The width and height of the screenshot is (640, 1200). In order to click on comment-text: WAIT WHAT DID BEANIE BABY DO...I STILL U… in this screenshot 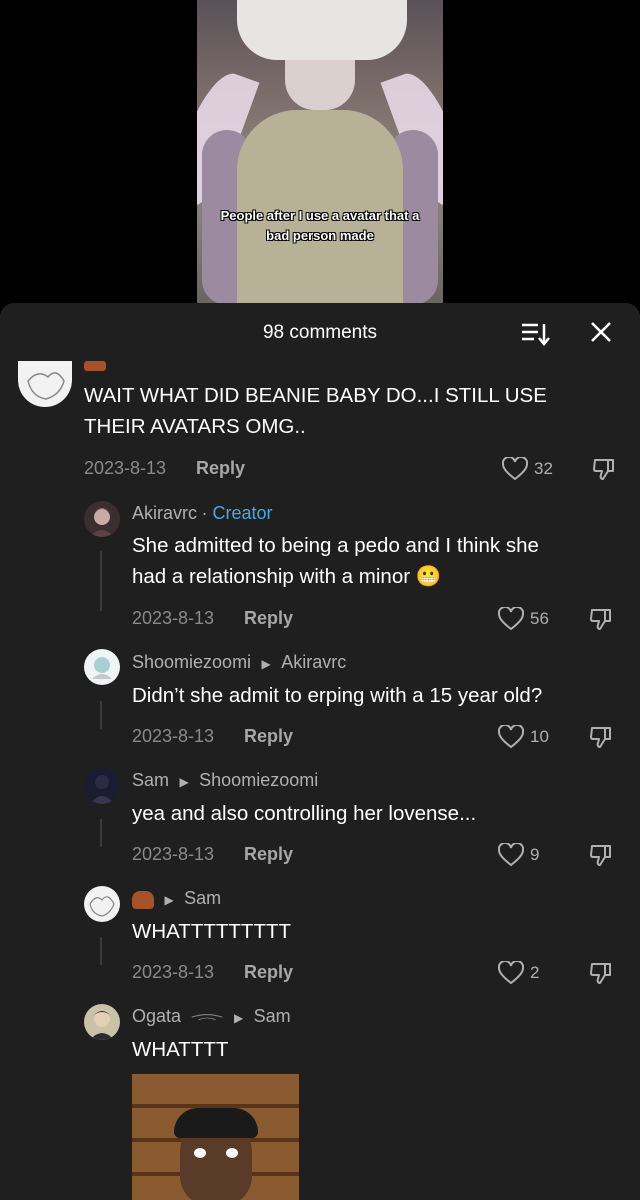, I will do `click(315, 411)`.